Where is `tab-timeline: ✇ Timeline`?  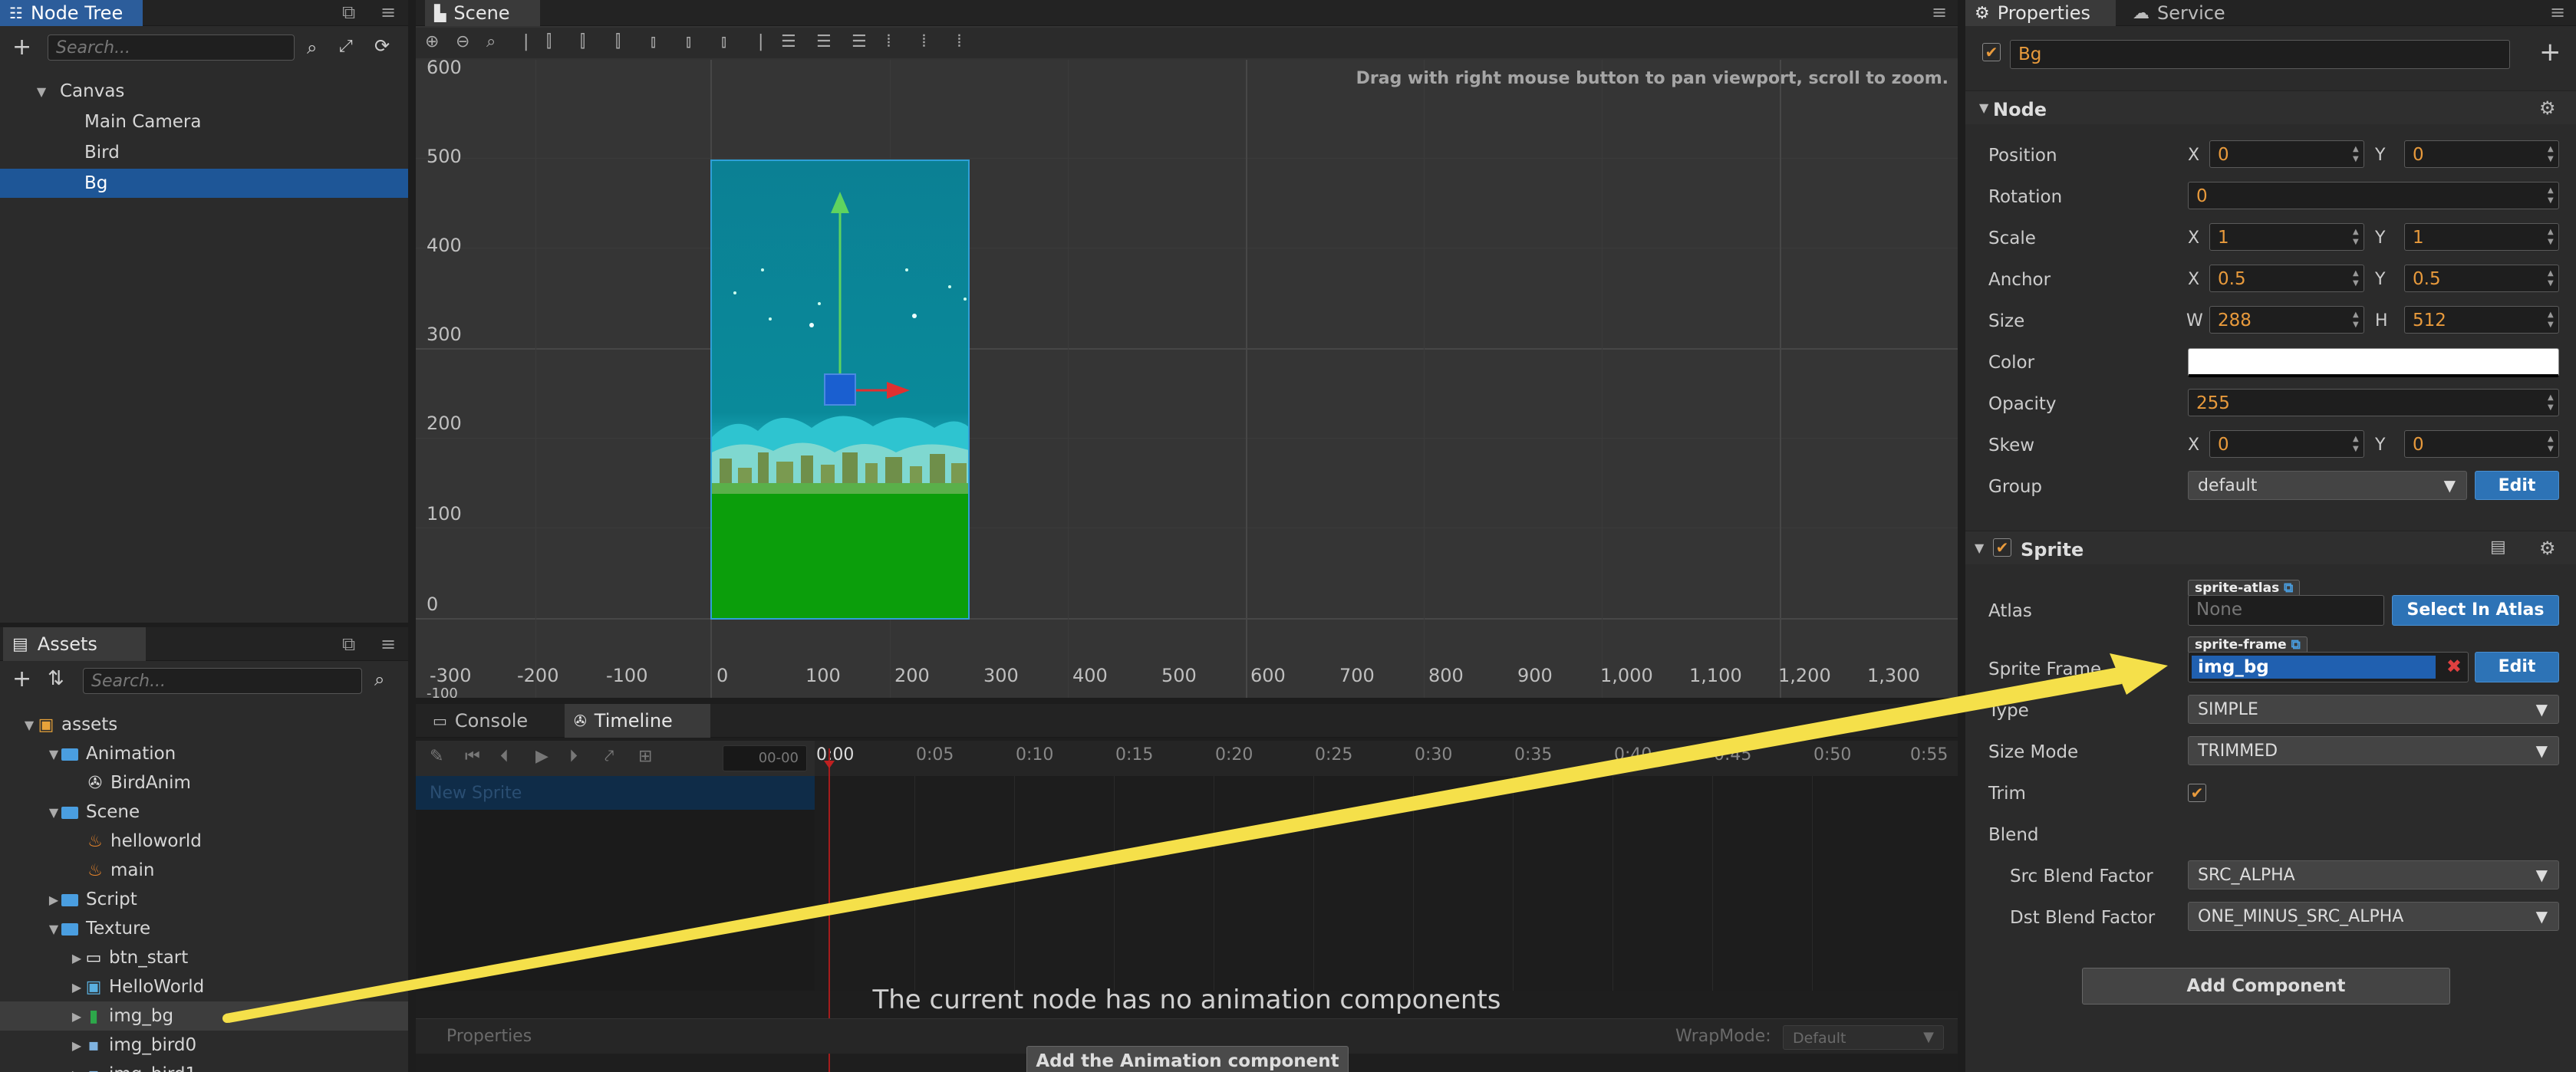
tab-timeline: ✇ Timeline is located at coordinates (637, 721).